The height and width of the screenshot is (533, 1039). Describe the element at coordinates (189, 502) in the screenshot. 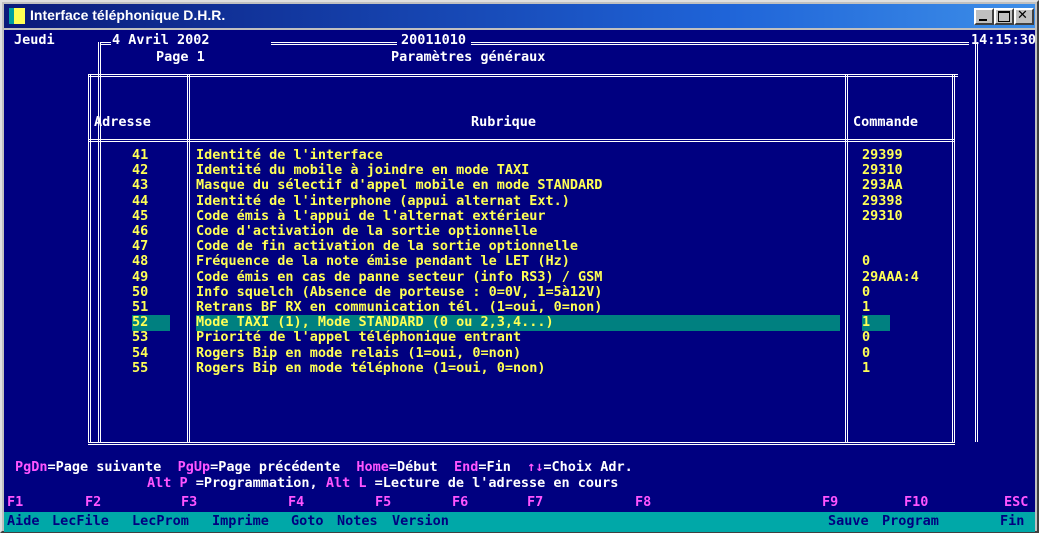

I see `fkey-f3: F3` at that location.